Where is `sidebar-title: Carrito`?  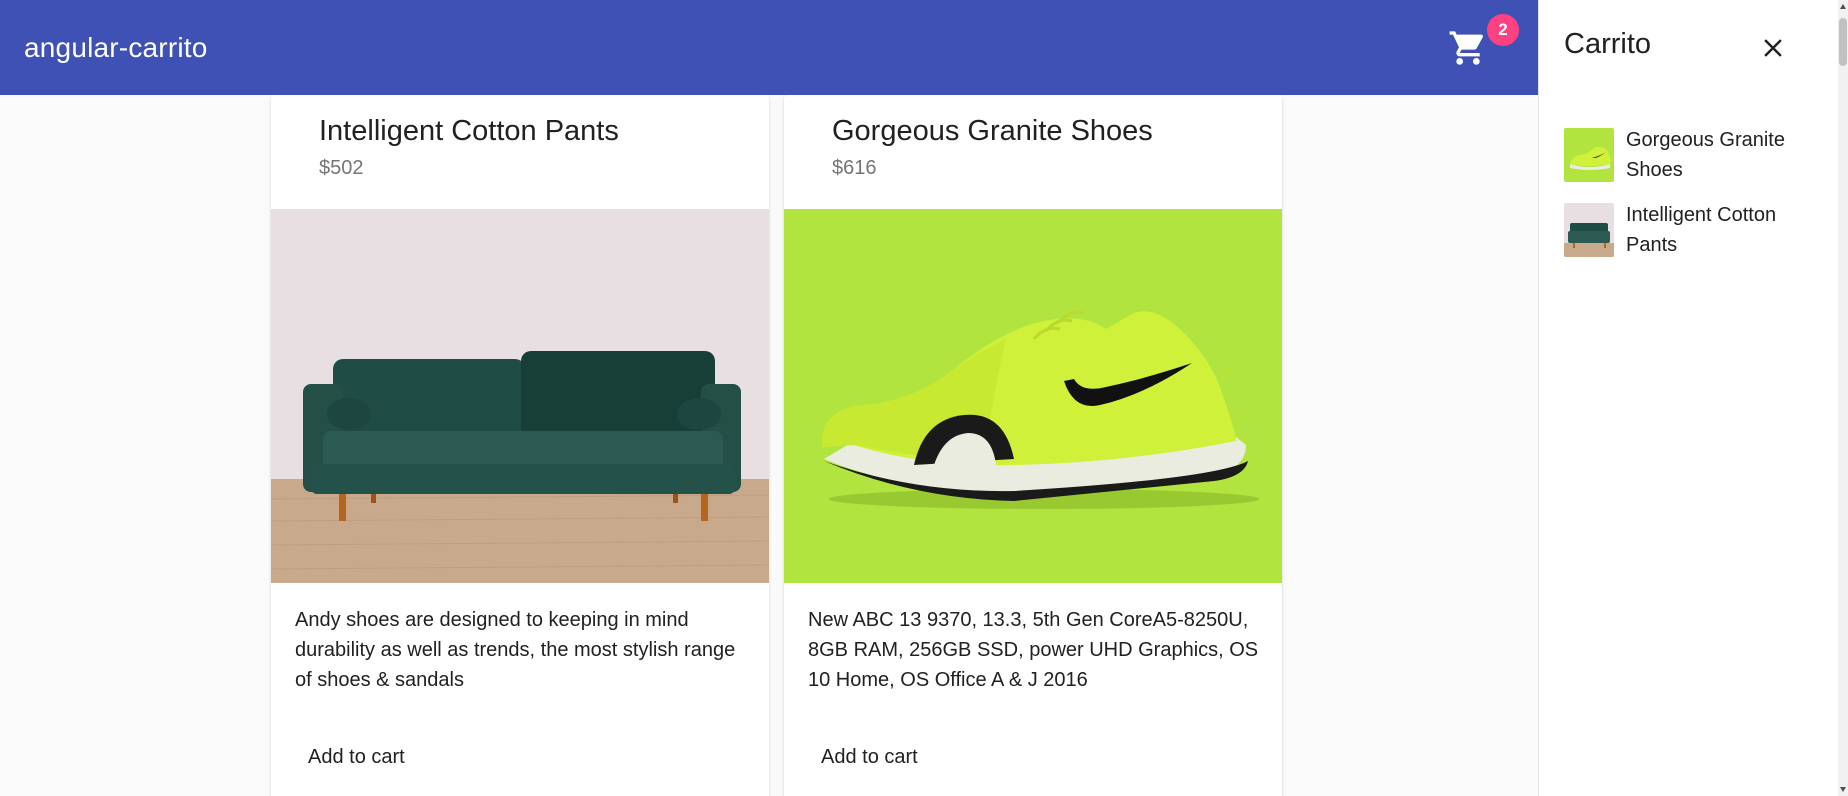 sidebar-title: Carrito is located at coordinates (1608, 44).